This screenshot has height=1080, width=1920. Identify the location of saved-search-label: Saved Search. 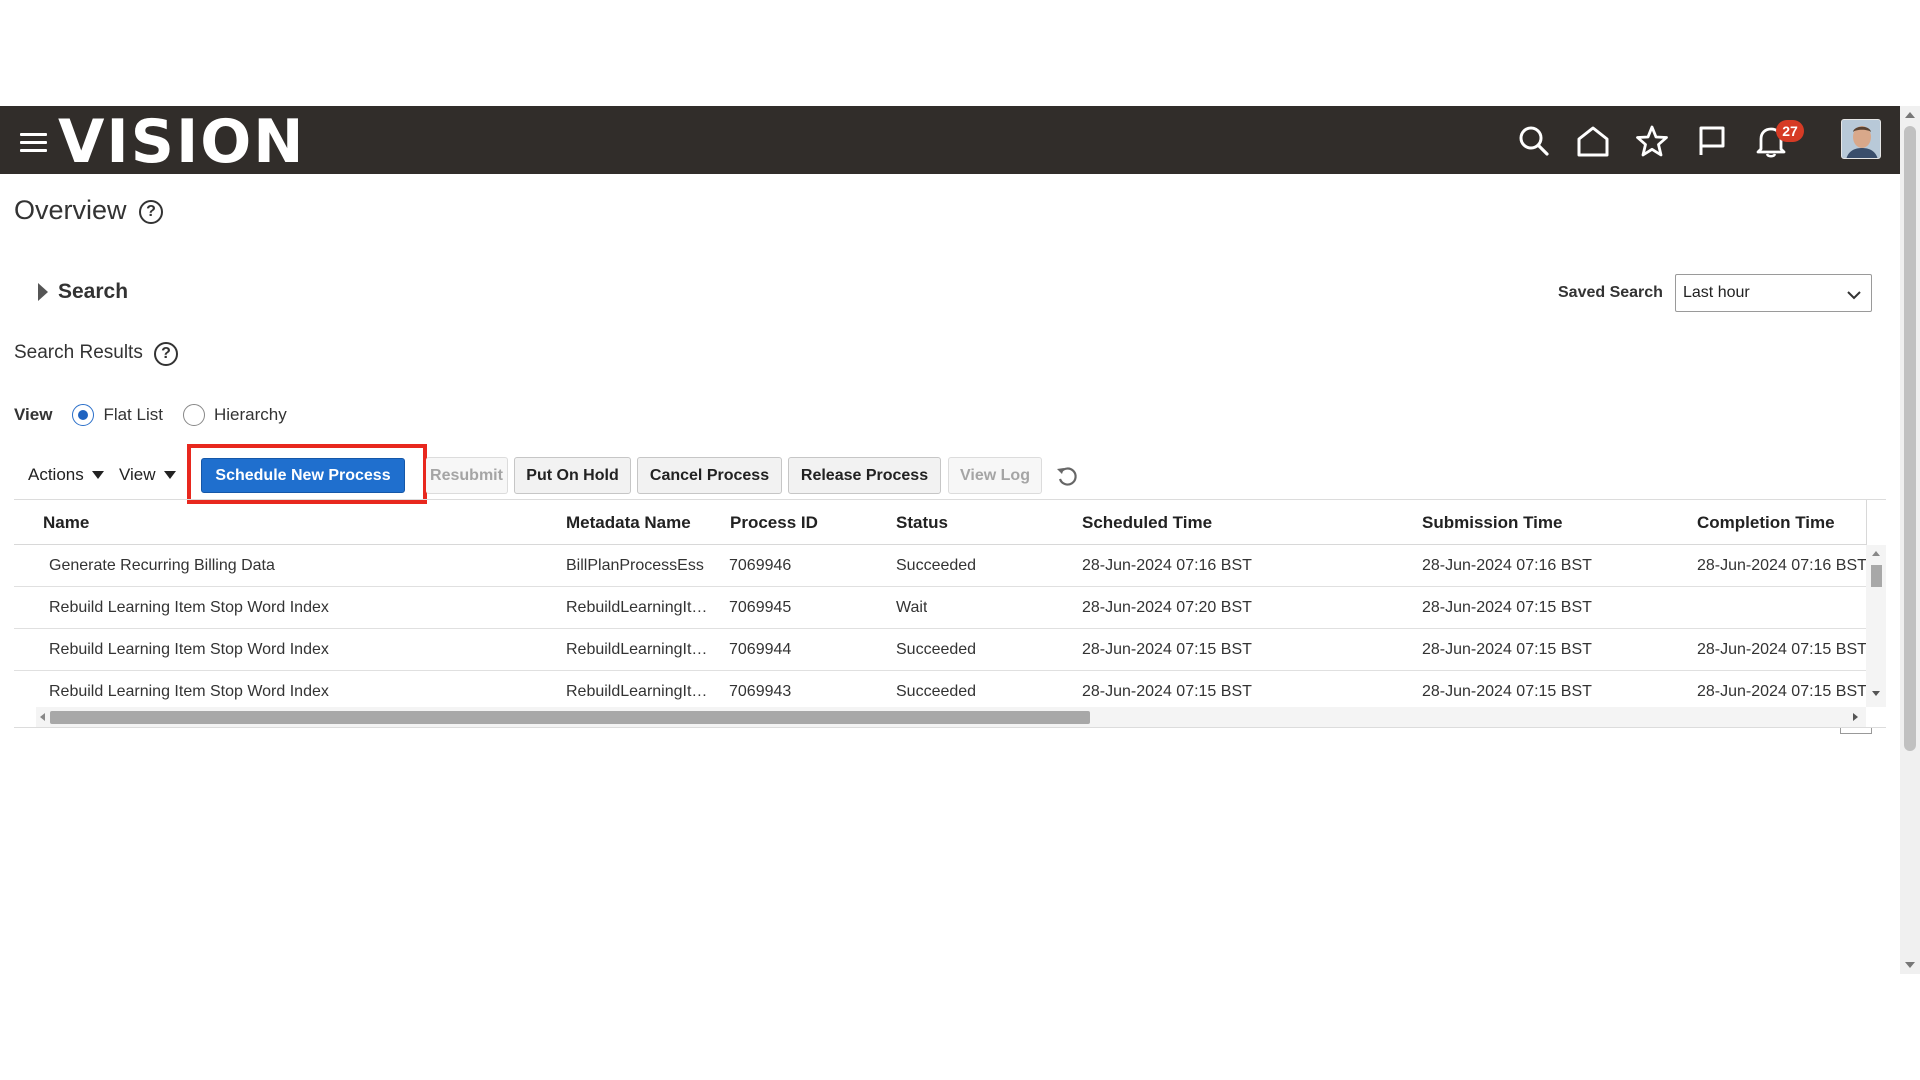
(1610, 292).